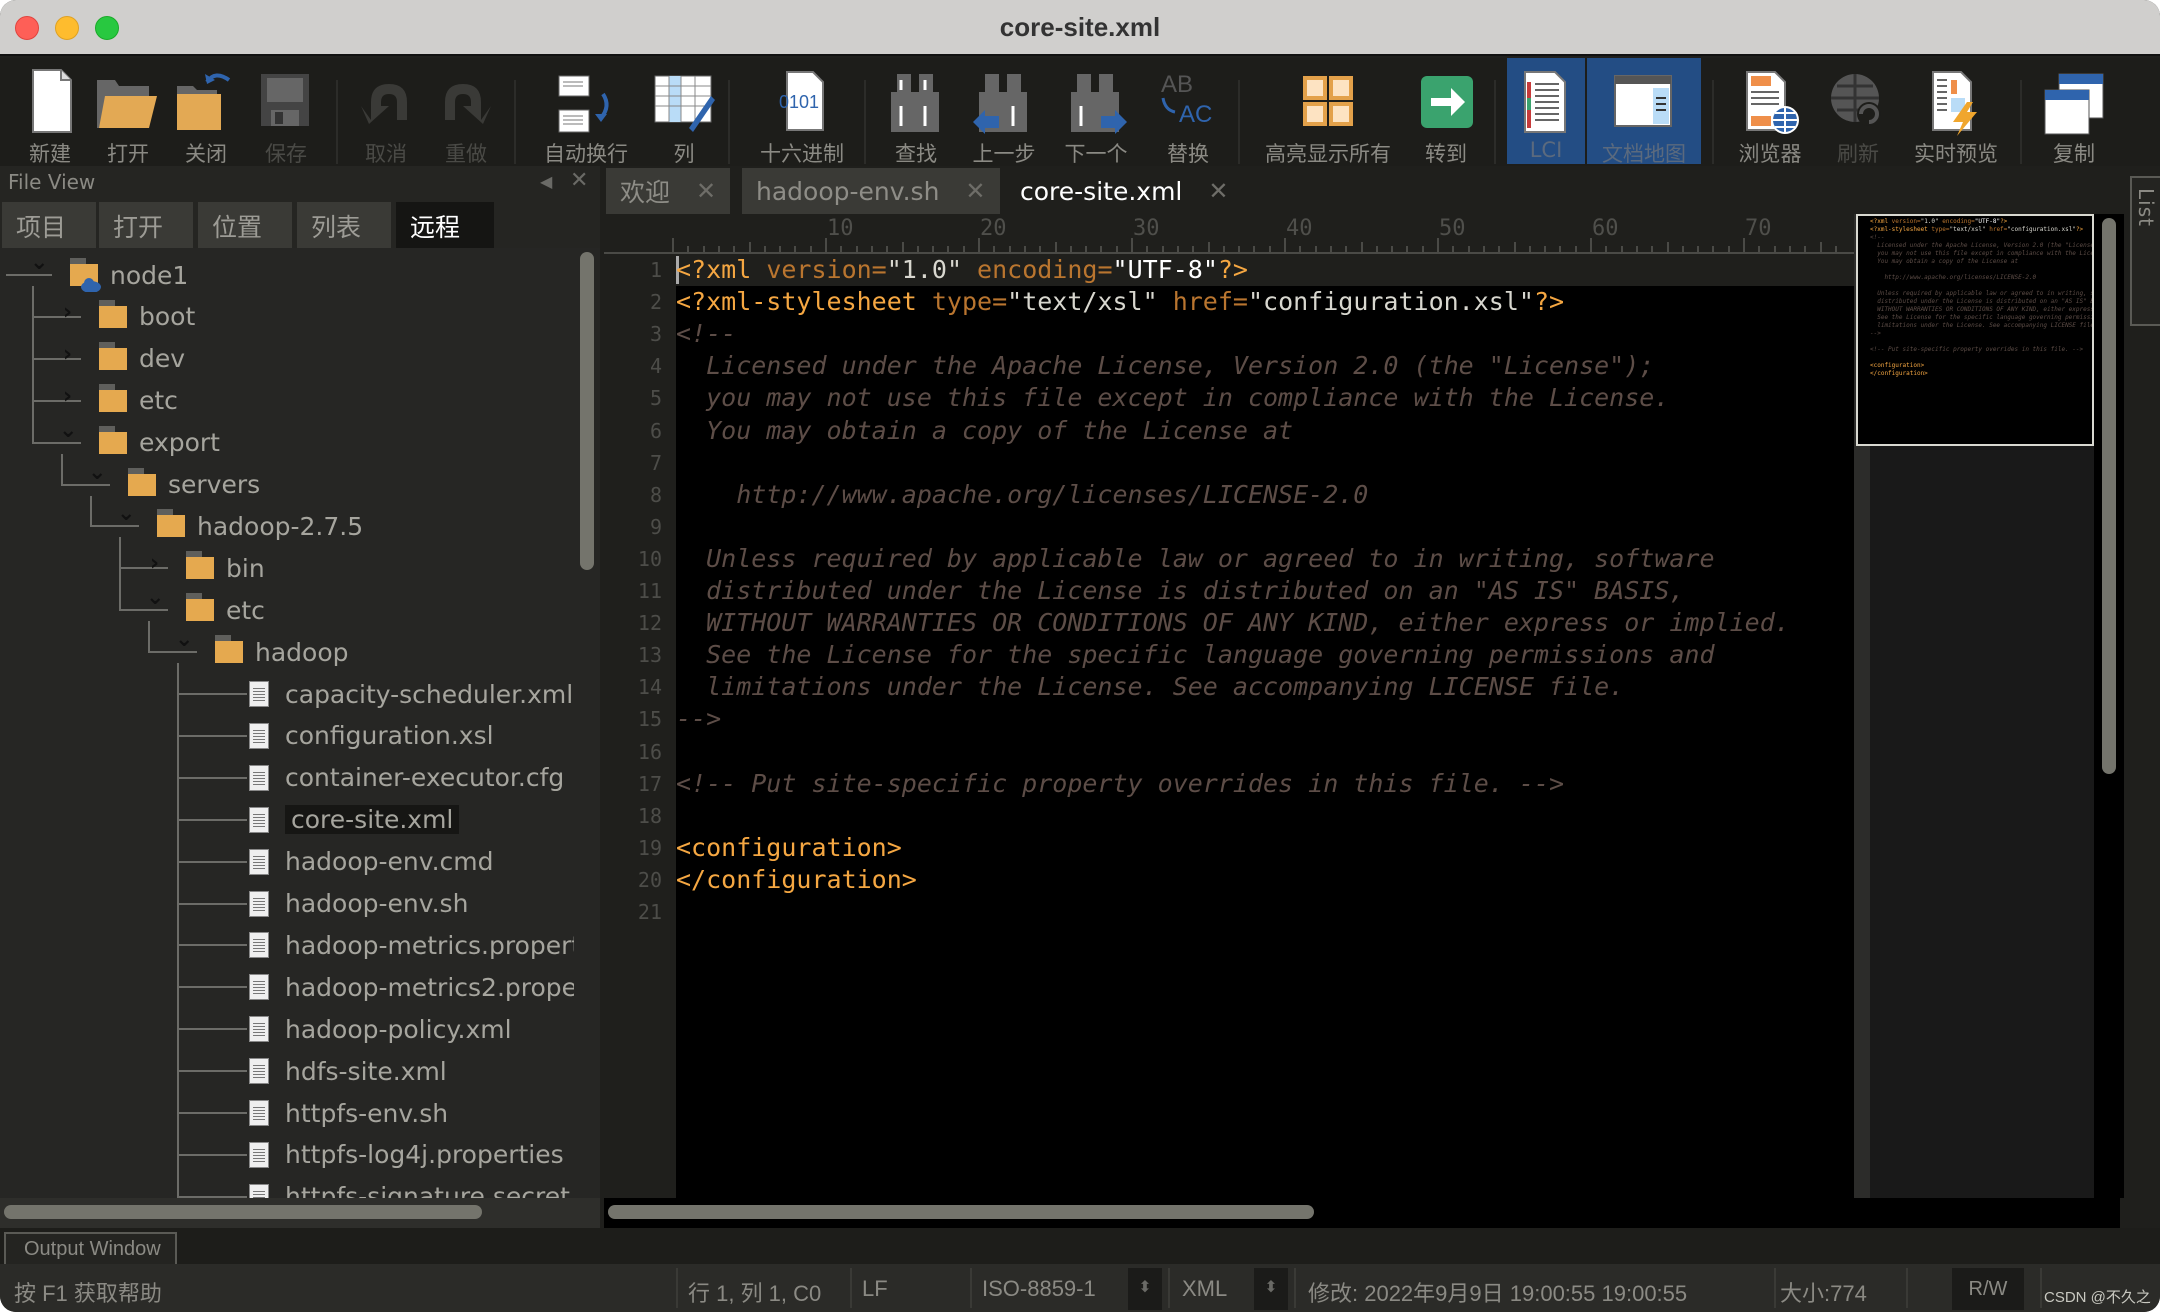 The height and width of the screenshot is (1312, 2160). Describe the element at coordinates (802, 112) in the screenshot. I see `hex-button: 0101 十六进制` at that location.